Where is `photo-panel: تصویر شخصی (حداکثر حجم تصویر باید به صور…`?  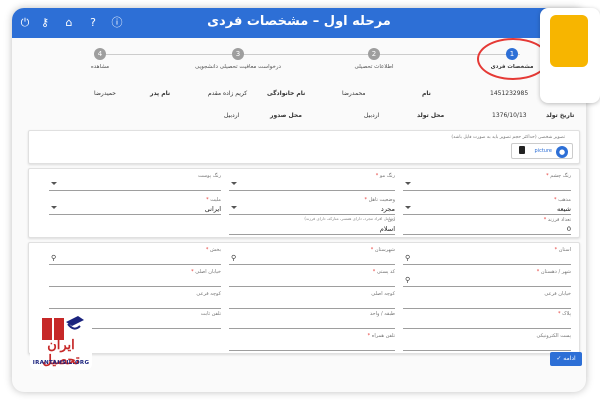 photo-panel: تصویر شخصی (حداکثر حجم تصویر باید به صور… is located at coordinates (304, 147).